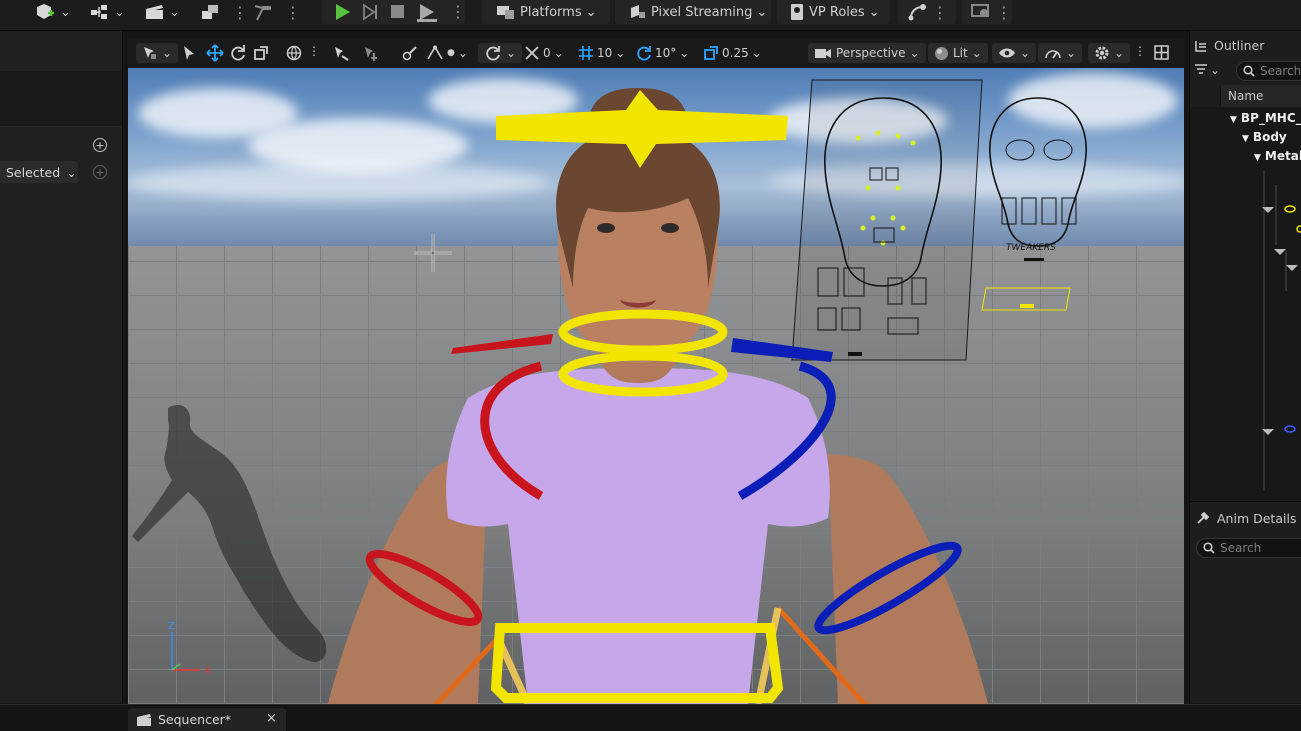  Describe the element at coordinates (702, 12) in the screenshot. I see `pixel-streaming-label: Pixel Streaming` at that location.